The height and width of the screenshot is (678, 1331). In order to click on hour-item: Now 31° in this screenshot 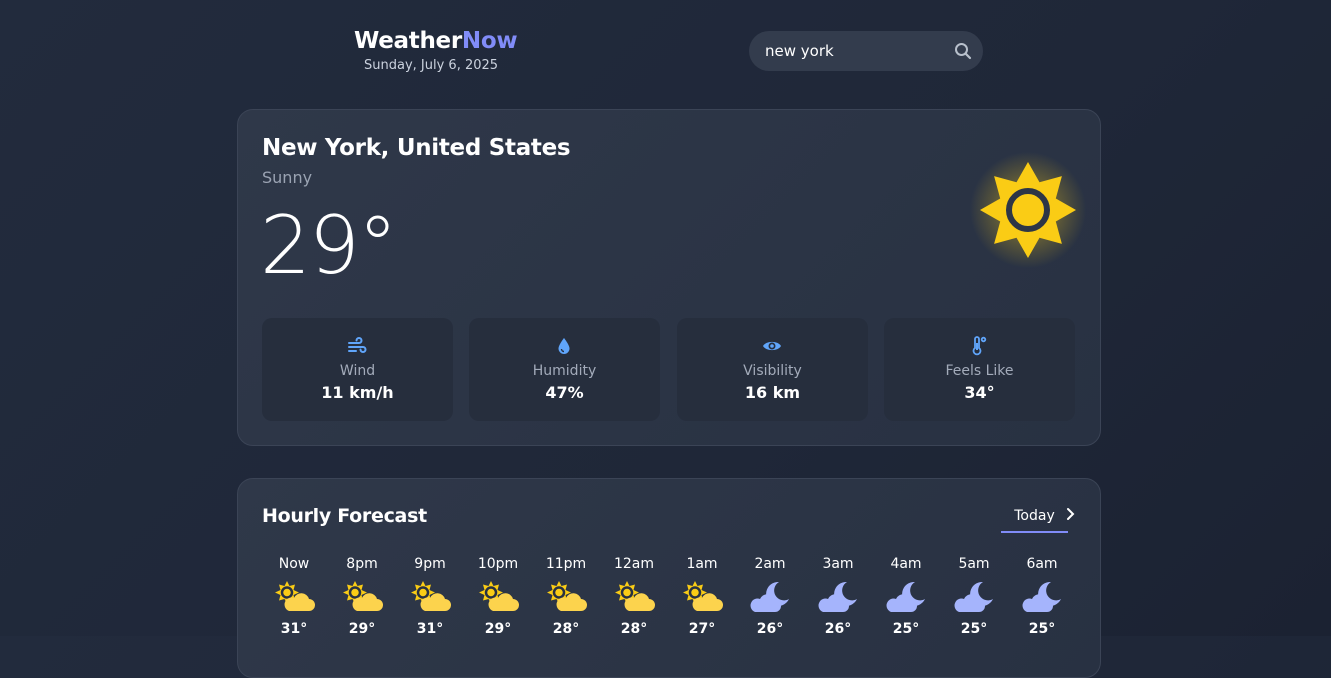, I will do `click(294, 596)`.